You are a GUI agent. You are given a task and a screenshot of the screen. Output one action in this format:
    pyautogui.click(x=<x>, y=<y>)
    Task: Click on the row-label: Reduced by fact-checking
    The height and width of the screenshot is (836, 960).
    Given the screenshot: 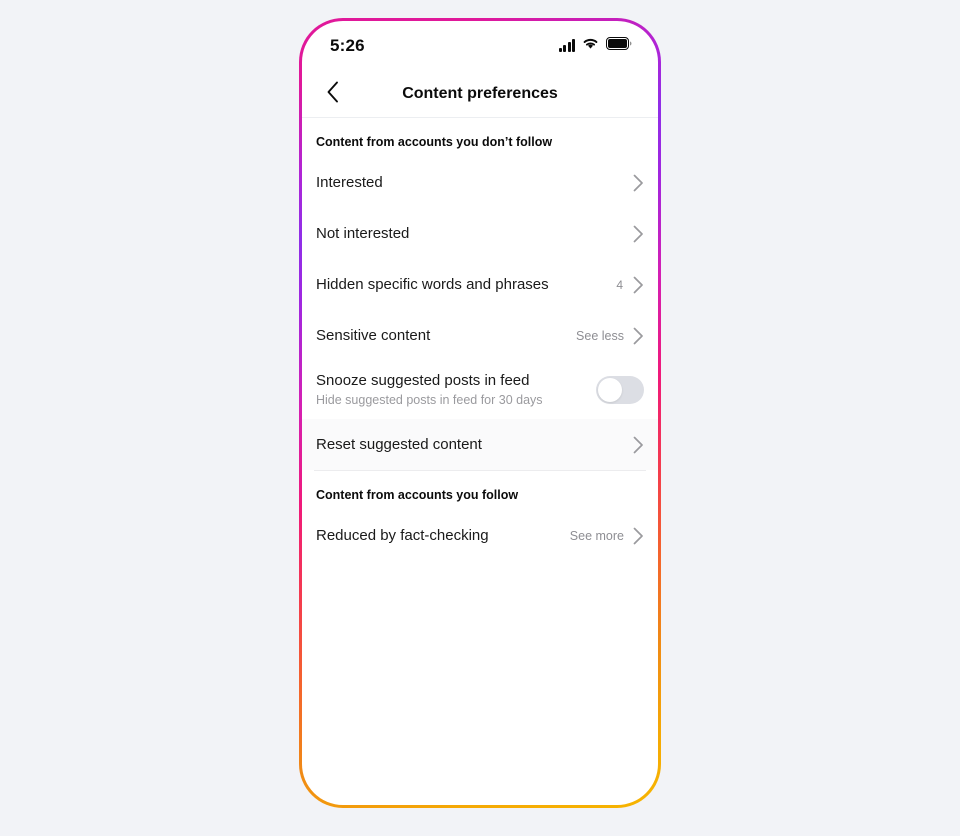 What is the action you would take?
    pyautogui.click(x=402, y=535)
    